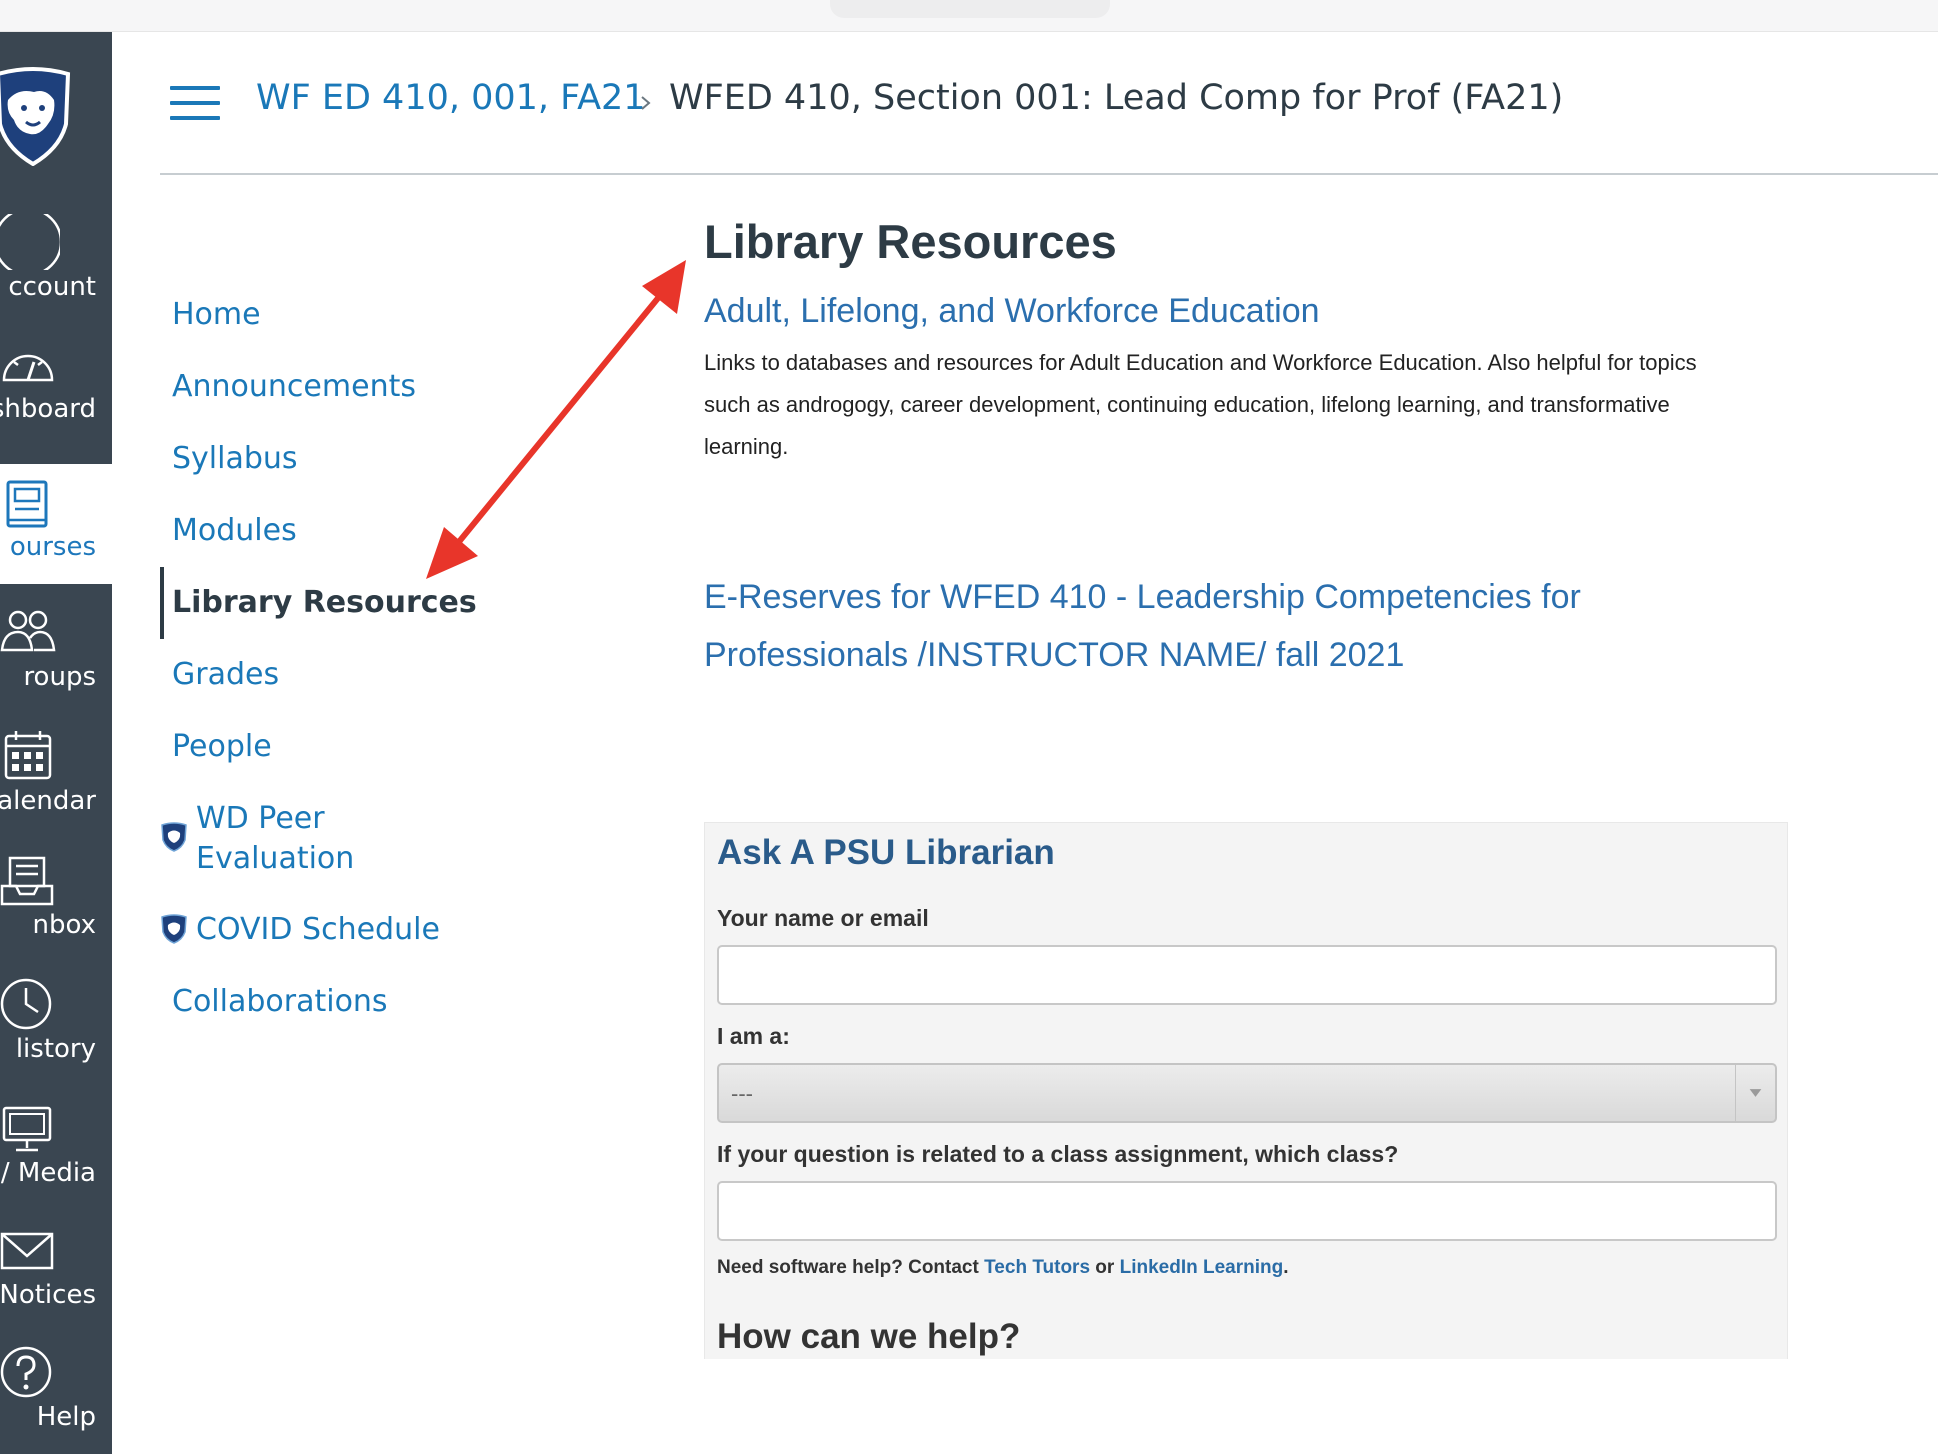 This screenshot has width=1938, height=1454. I want to click on course-nav-label-line1: WD Peer, so click(260, 818).